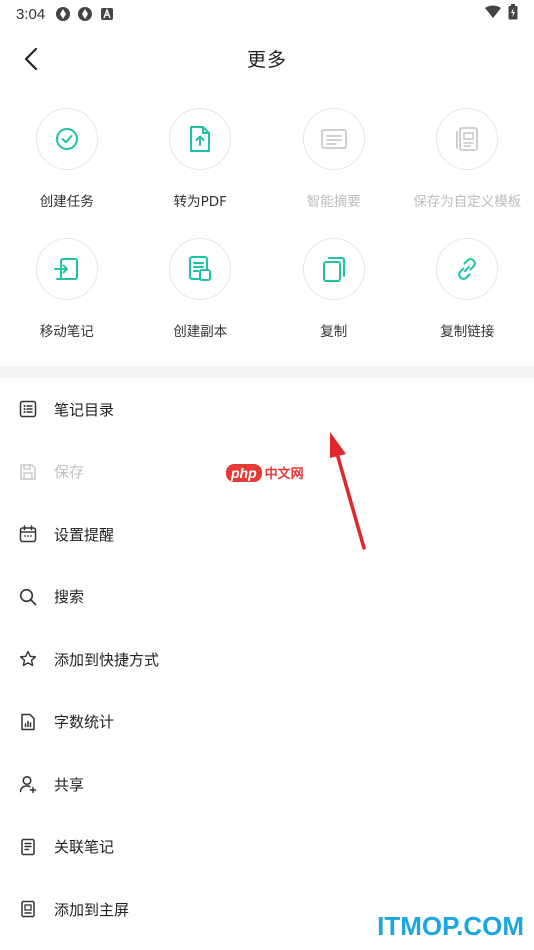  Describe the element at coordinates (84, 847) in the screenshot. I see `menu-item-label: 关联笔记` at that location.